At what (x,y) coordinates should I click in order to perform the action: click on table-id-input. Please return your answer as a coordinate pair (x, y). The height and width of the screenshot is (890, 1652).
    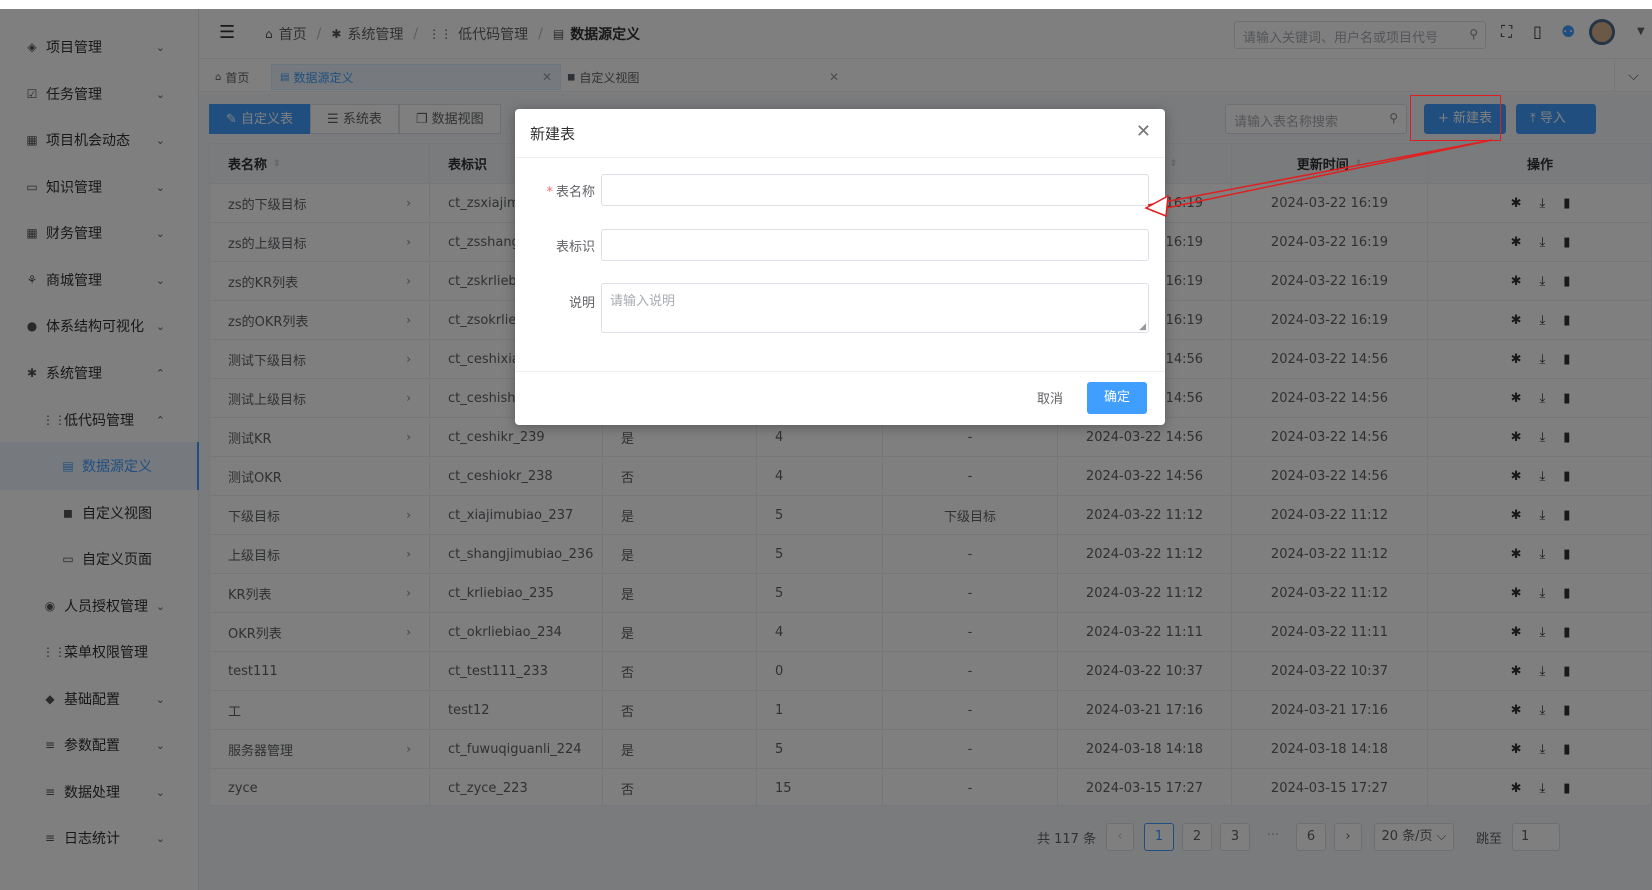
    Looking at the image, I should click on (875, 245).